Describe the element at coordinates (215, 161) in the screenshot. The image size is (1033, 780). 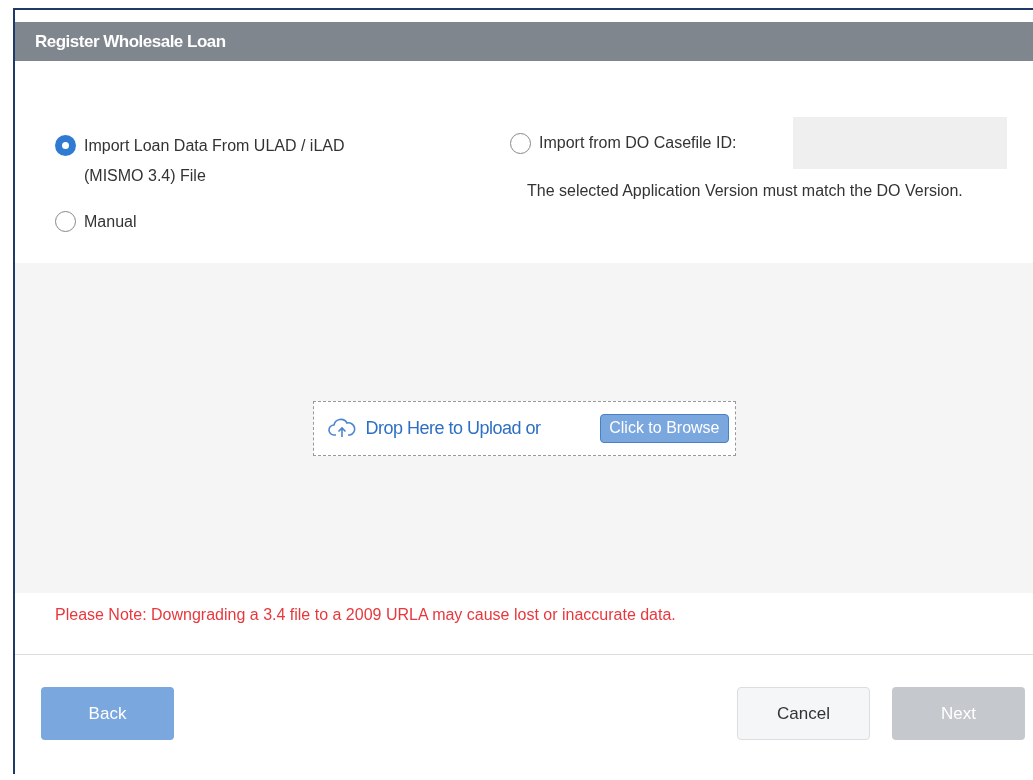
I see `radio-label: Import Loan Data From ULAD / iLAD (MISMO 3.4) File` at that location.